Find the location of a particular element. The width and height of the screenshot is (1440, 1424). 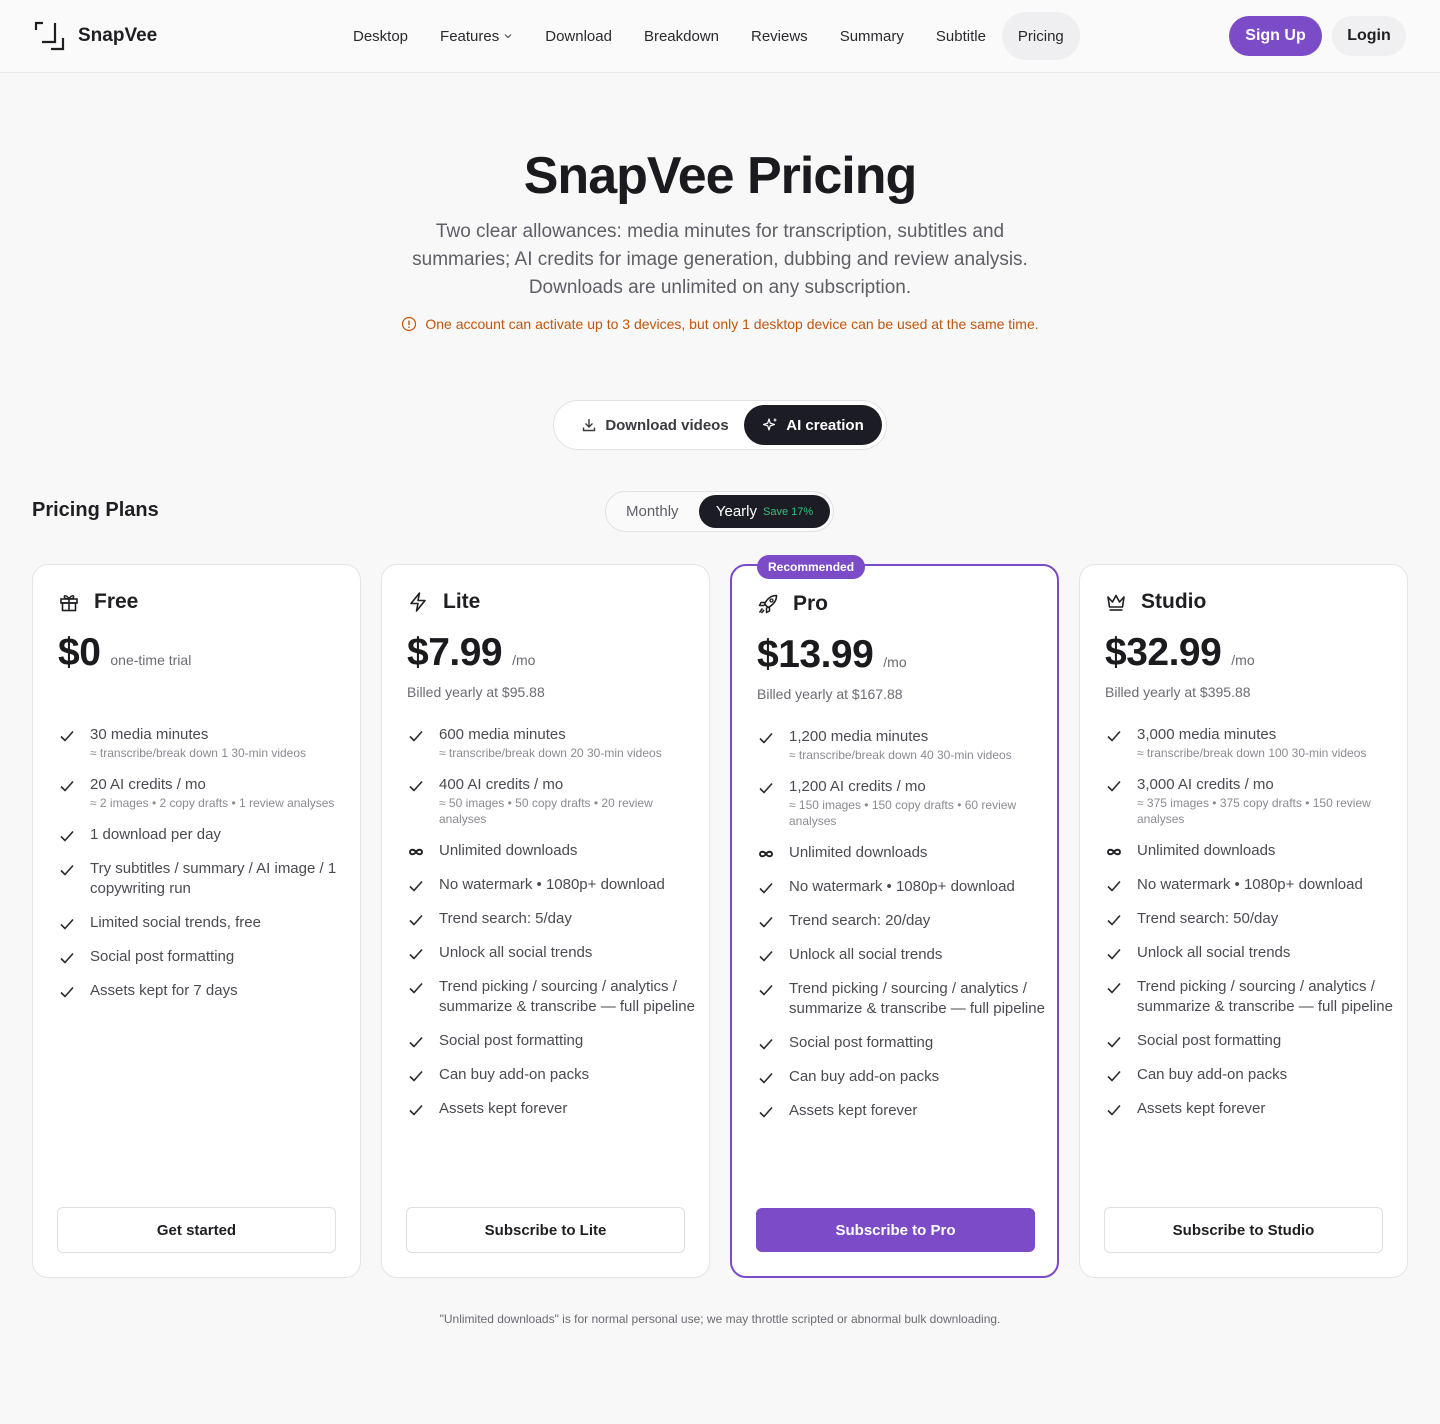

nav-item-label: Reviews is located at coordinates (779, 36).